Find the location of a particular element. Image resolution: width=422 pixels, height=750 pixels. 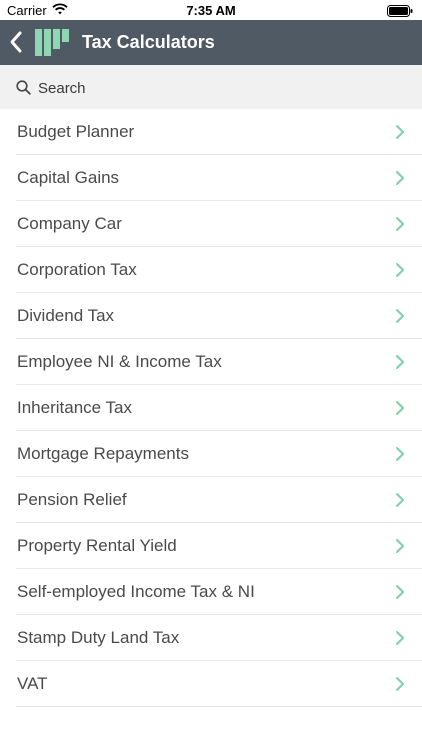

clock: 7:35 AM is located at coordinates (211, 10).